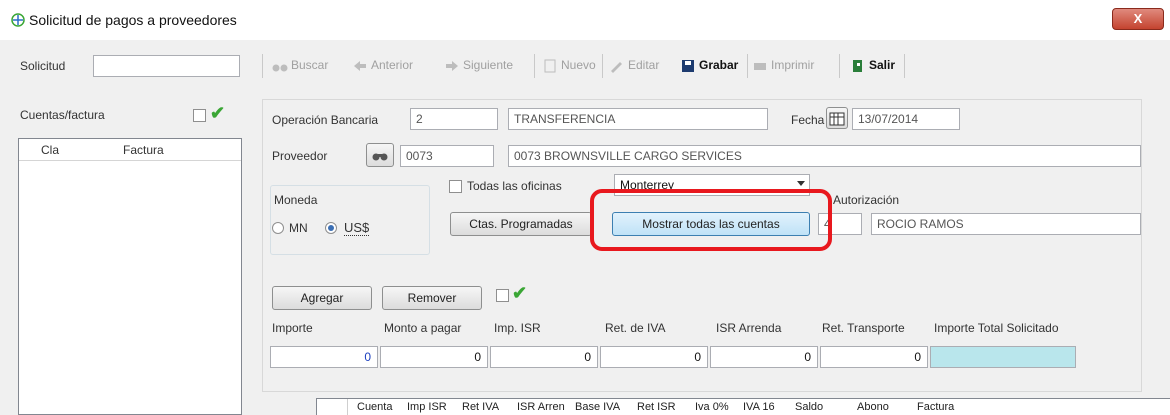 The width and height of the screenshot is (1170, 415). Describe the element at coordinates (749, 328) in the screenshot. I see `isr-arrenda-header: ISR Arrenda` at that location.